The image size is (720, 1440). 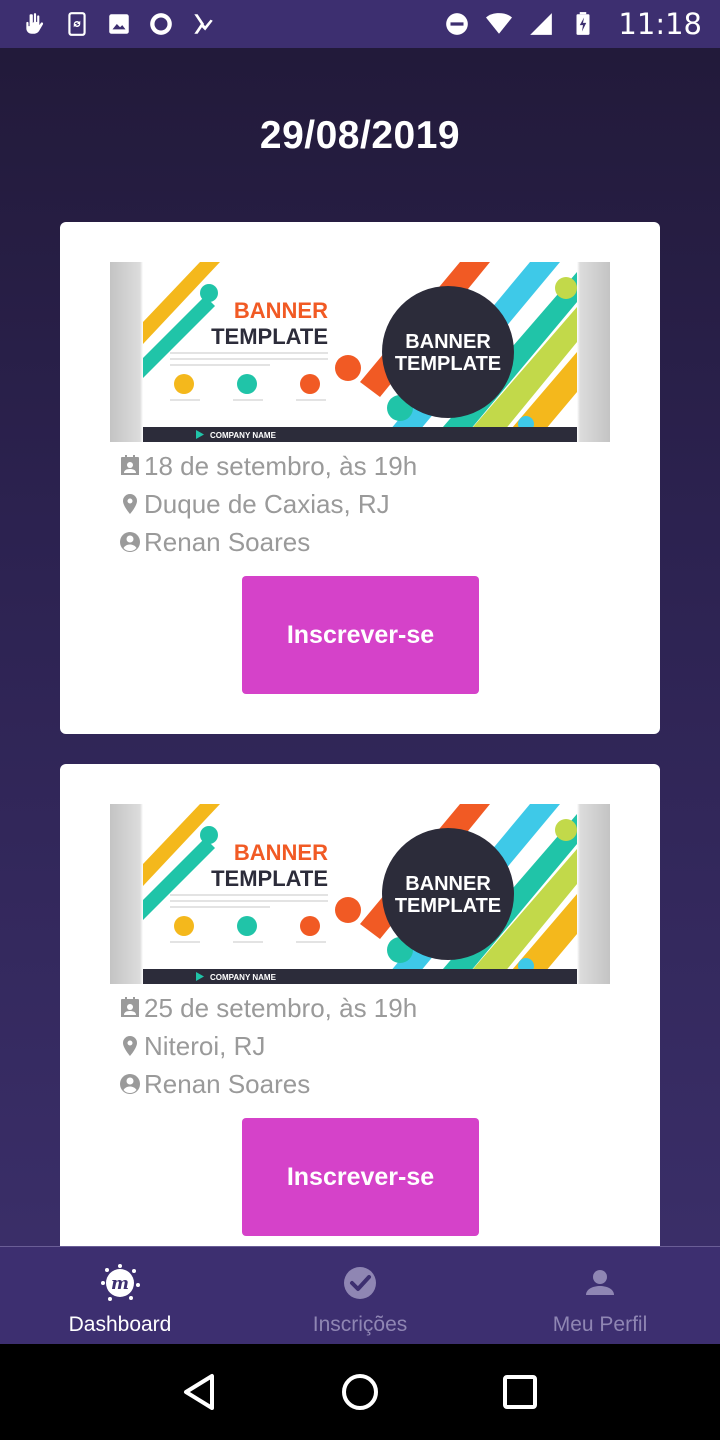 I want to click on image-icon, so click(x=119, y=24).